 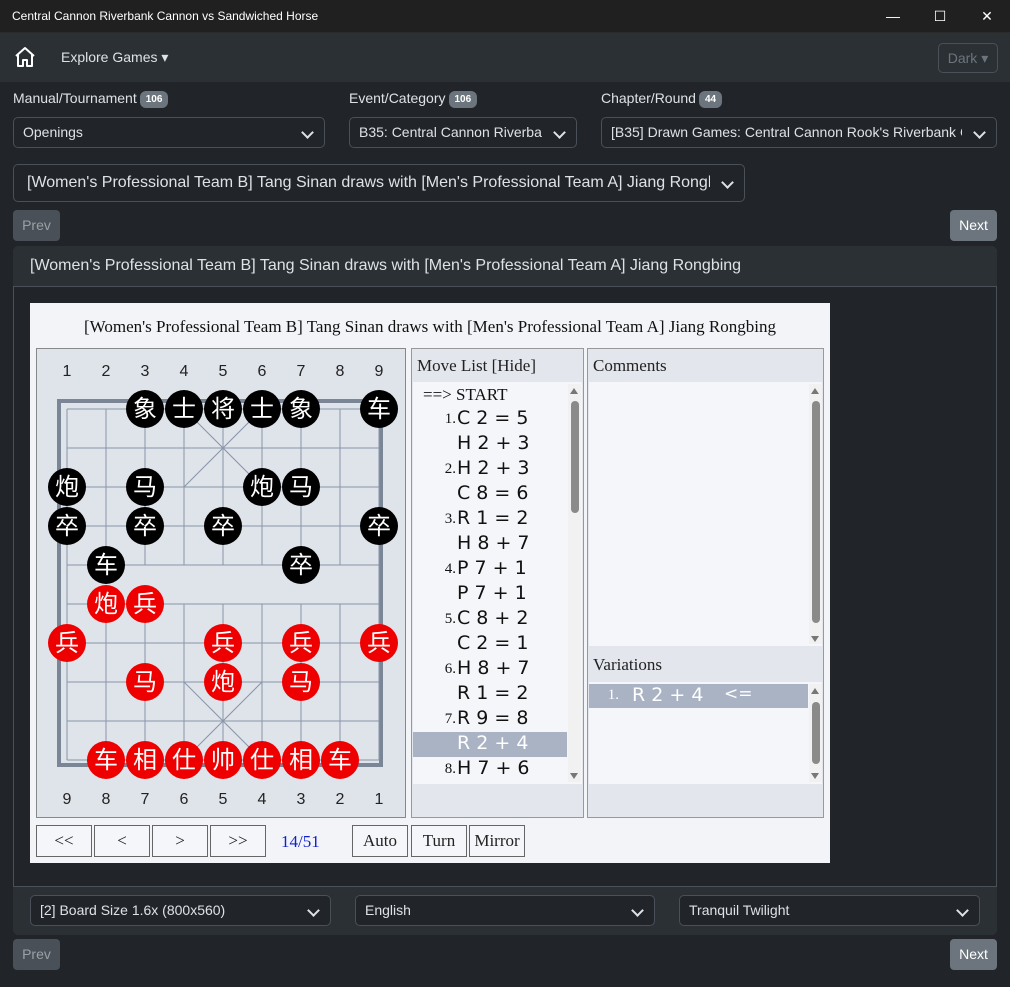 What do you see at coordinates (25, 57) in the screenshot?
I see `home-icon` at bounding box center [25, 57].